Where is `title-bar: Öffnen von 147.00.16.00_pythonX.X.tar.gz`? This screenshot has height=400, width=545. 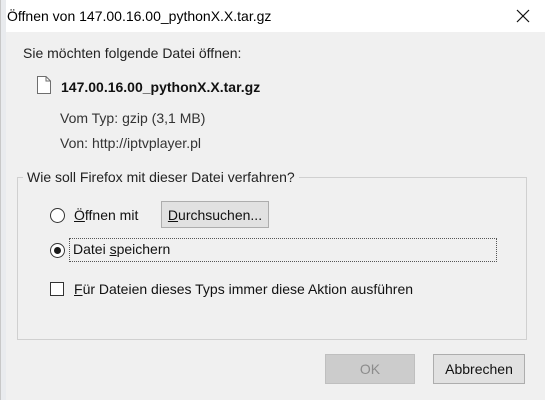 title-bar: Öffnen von 147.00.16.00_pythonX.X.tar.gz is located at coordinates (273, 16).